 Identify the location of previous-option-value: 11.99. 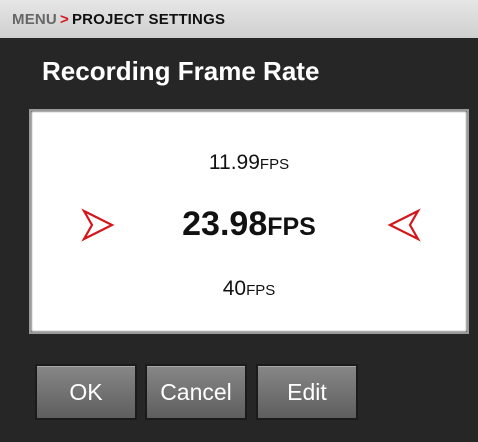
(234, 162).